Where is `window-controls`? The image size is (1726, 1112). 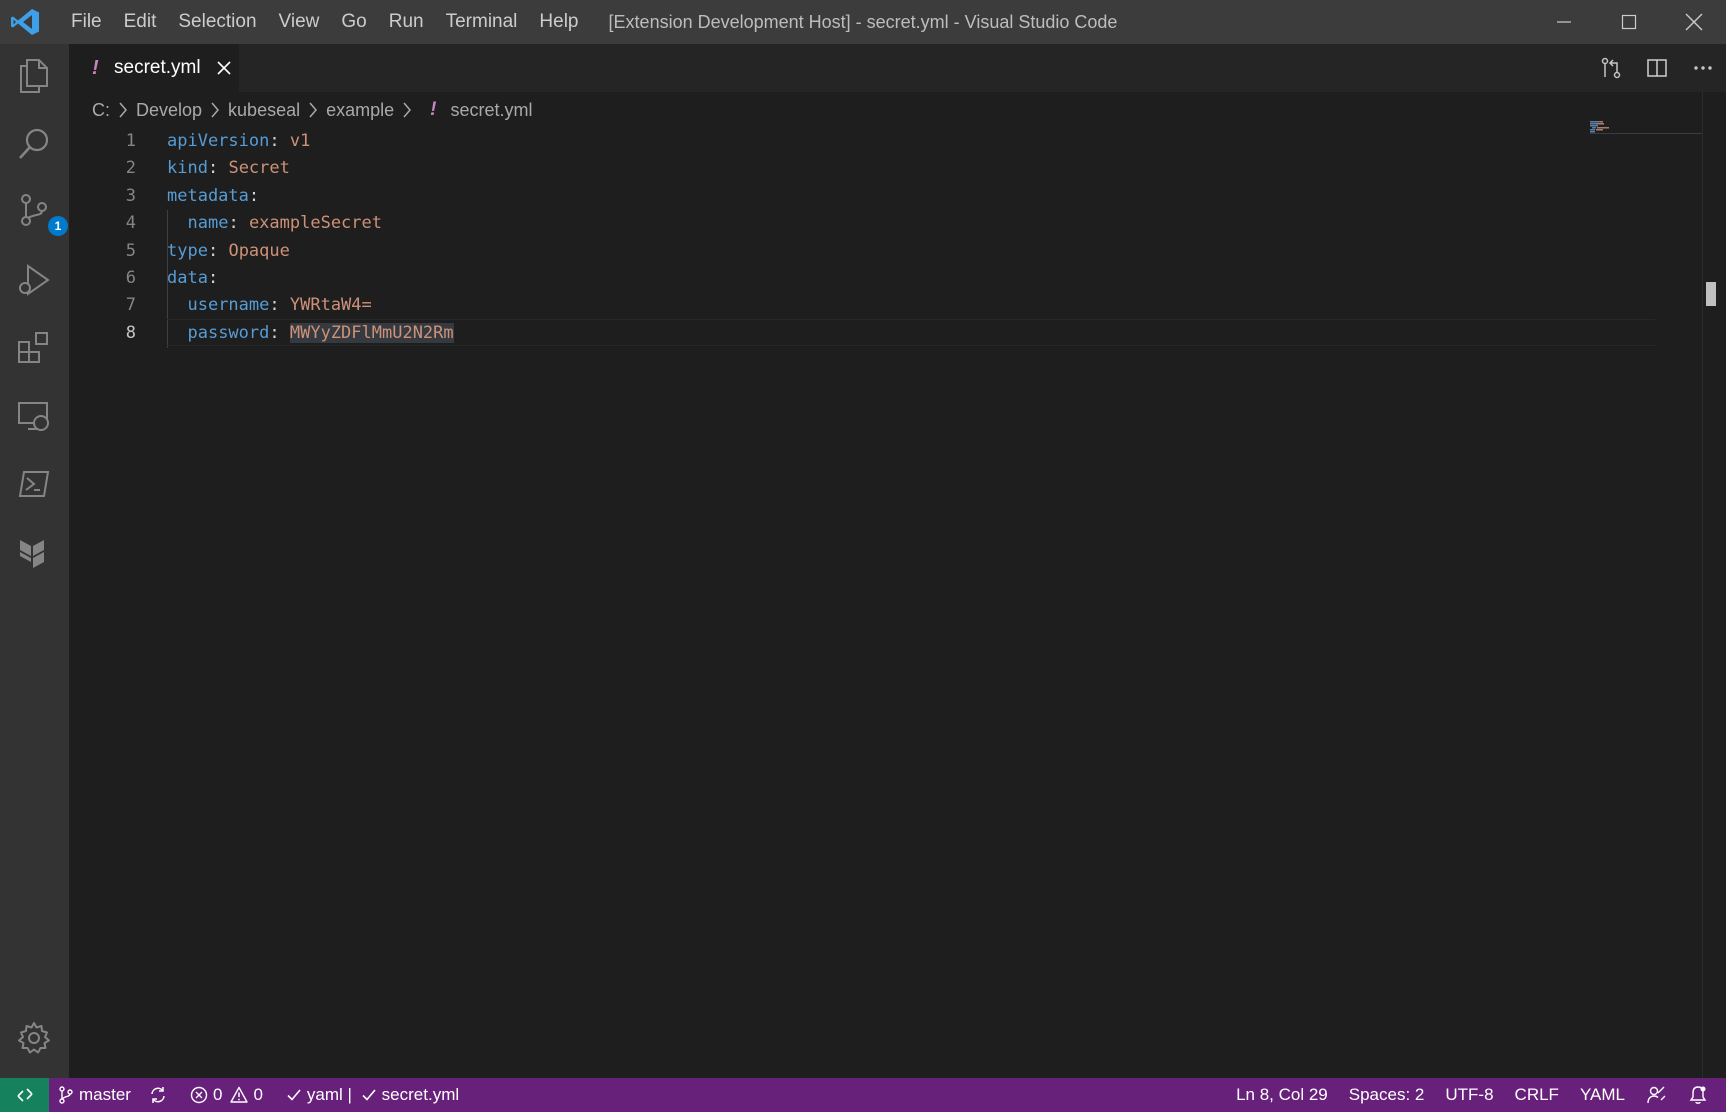 window-controls is located at coordinates (1628, 22).